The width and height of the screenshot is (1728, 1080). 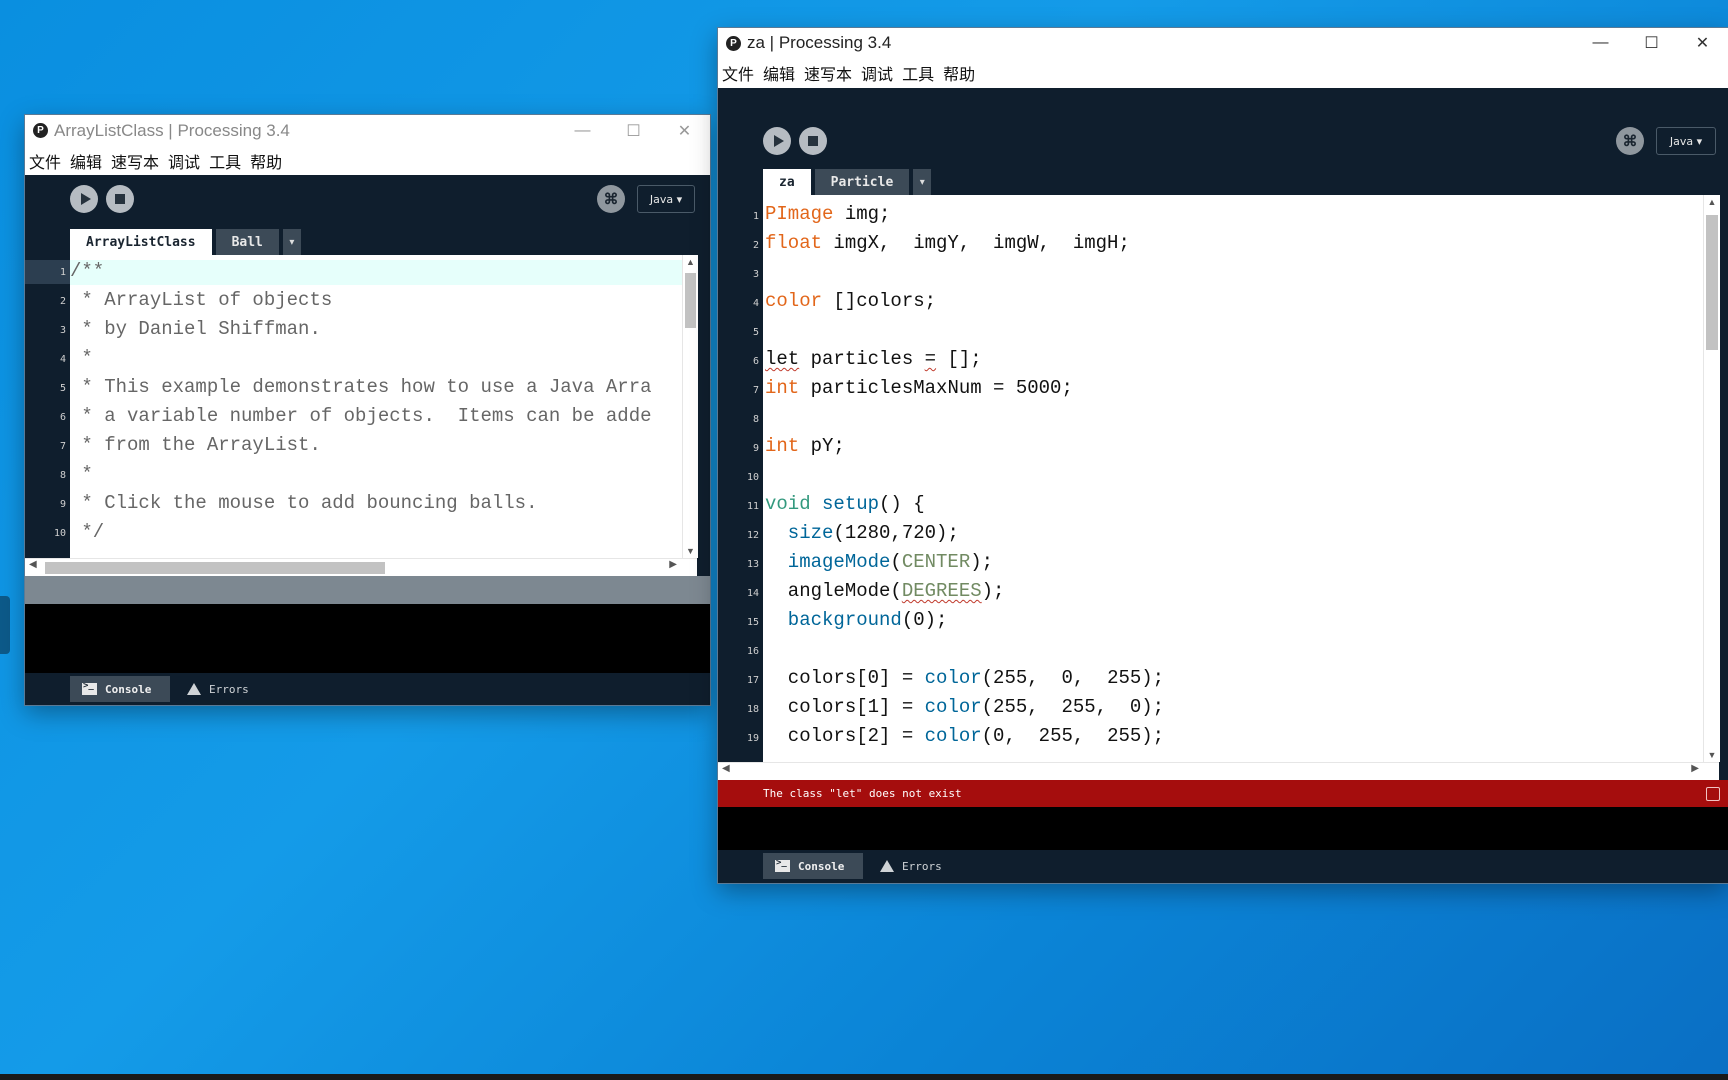 I want to click on window-title: za | Processing 3.4, so click(x=819, y=42).